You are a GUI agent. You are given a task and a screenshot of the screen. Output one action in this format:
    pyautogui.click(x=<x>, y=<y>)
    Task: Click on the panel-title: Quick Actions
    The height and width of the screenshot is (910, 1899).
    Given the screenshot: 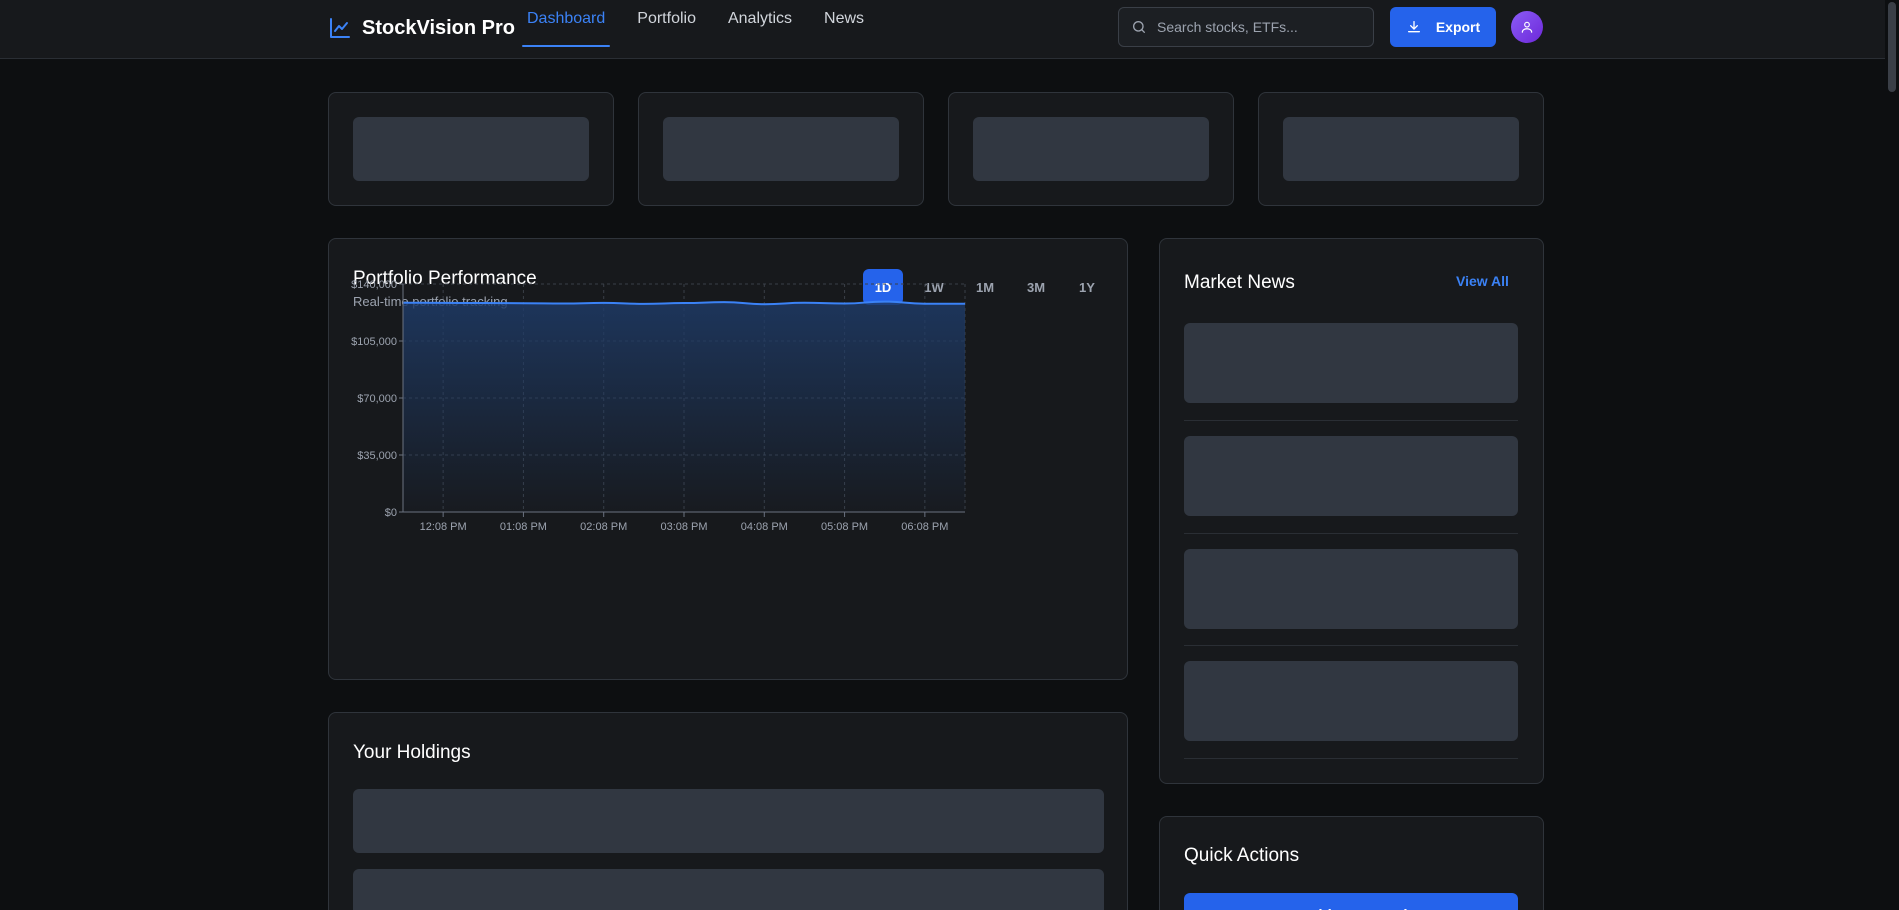 What is the action you would take?
    pyautogui.click(x=1242, y=855)
    